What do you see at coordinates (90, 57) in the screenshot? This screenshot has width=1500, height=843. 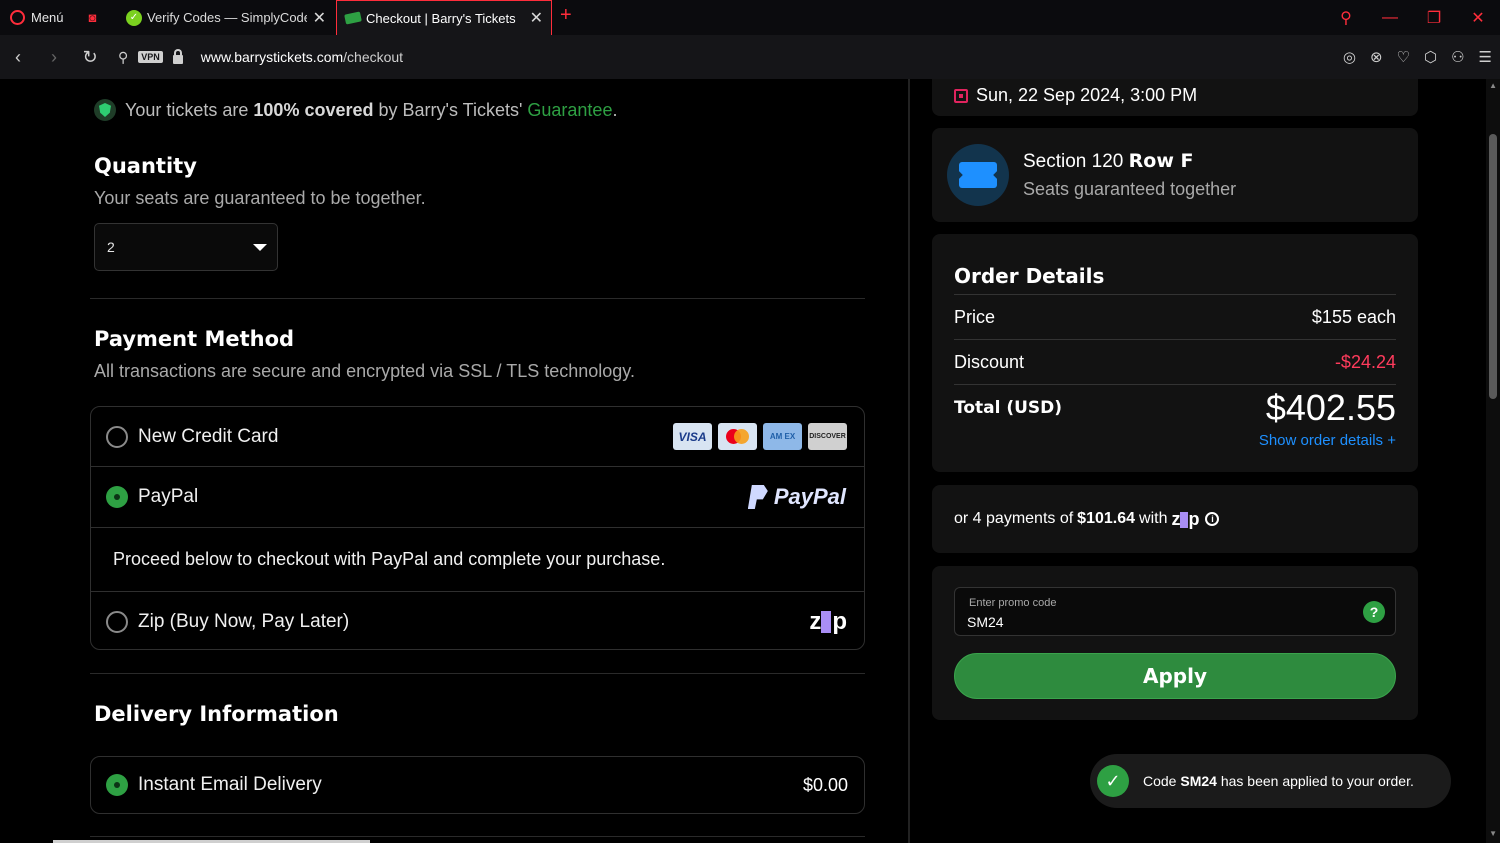 I see `reload-icon: ↻` at bounding box center [90, 57].